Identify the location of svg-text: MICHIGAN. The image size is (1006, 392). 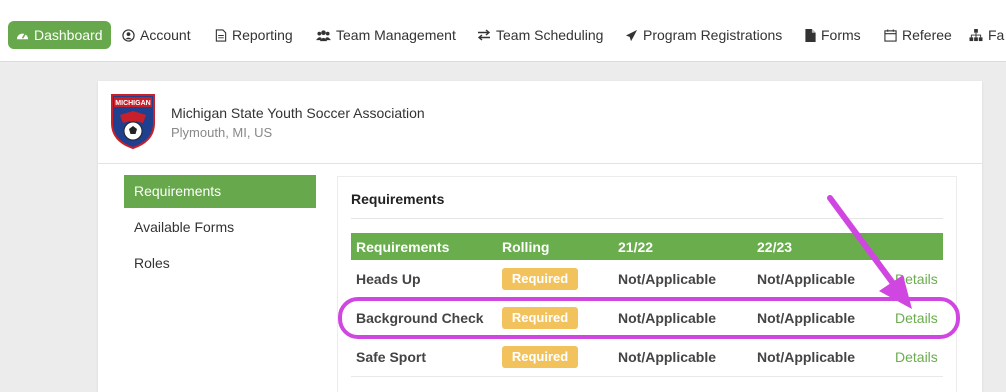
(132, 103).